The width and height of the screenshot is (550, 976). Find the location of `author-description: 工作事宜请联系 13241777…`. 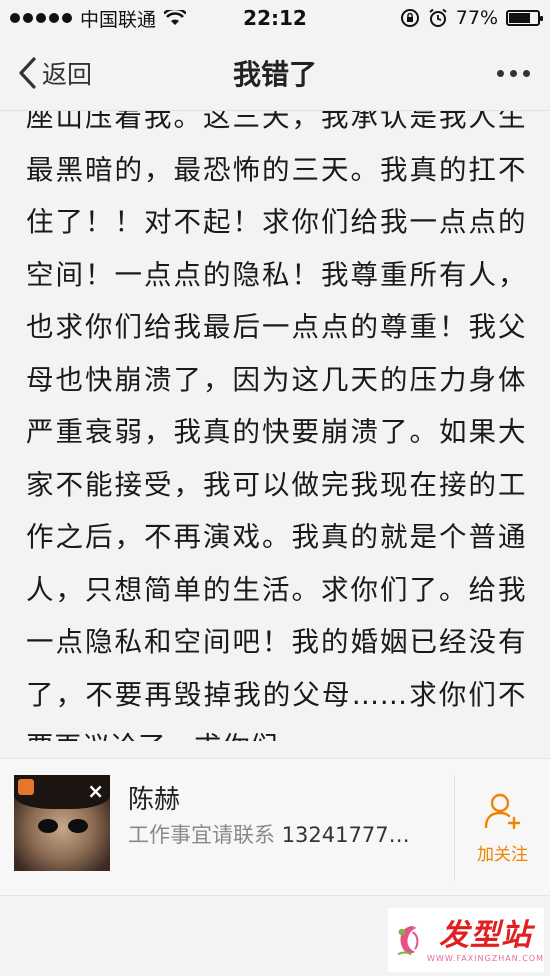

author-description: 工作事宜请联系 13241777… is located at coordinates (281, 834).